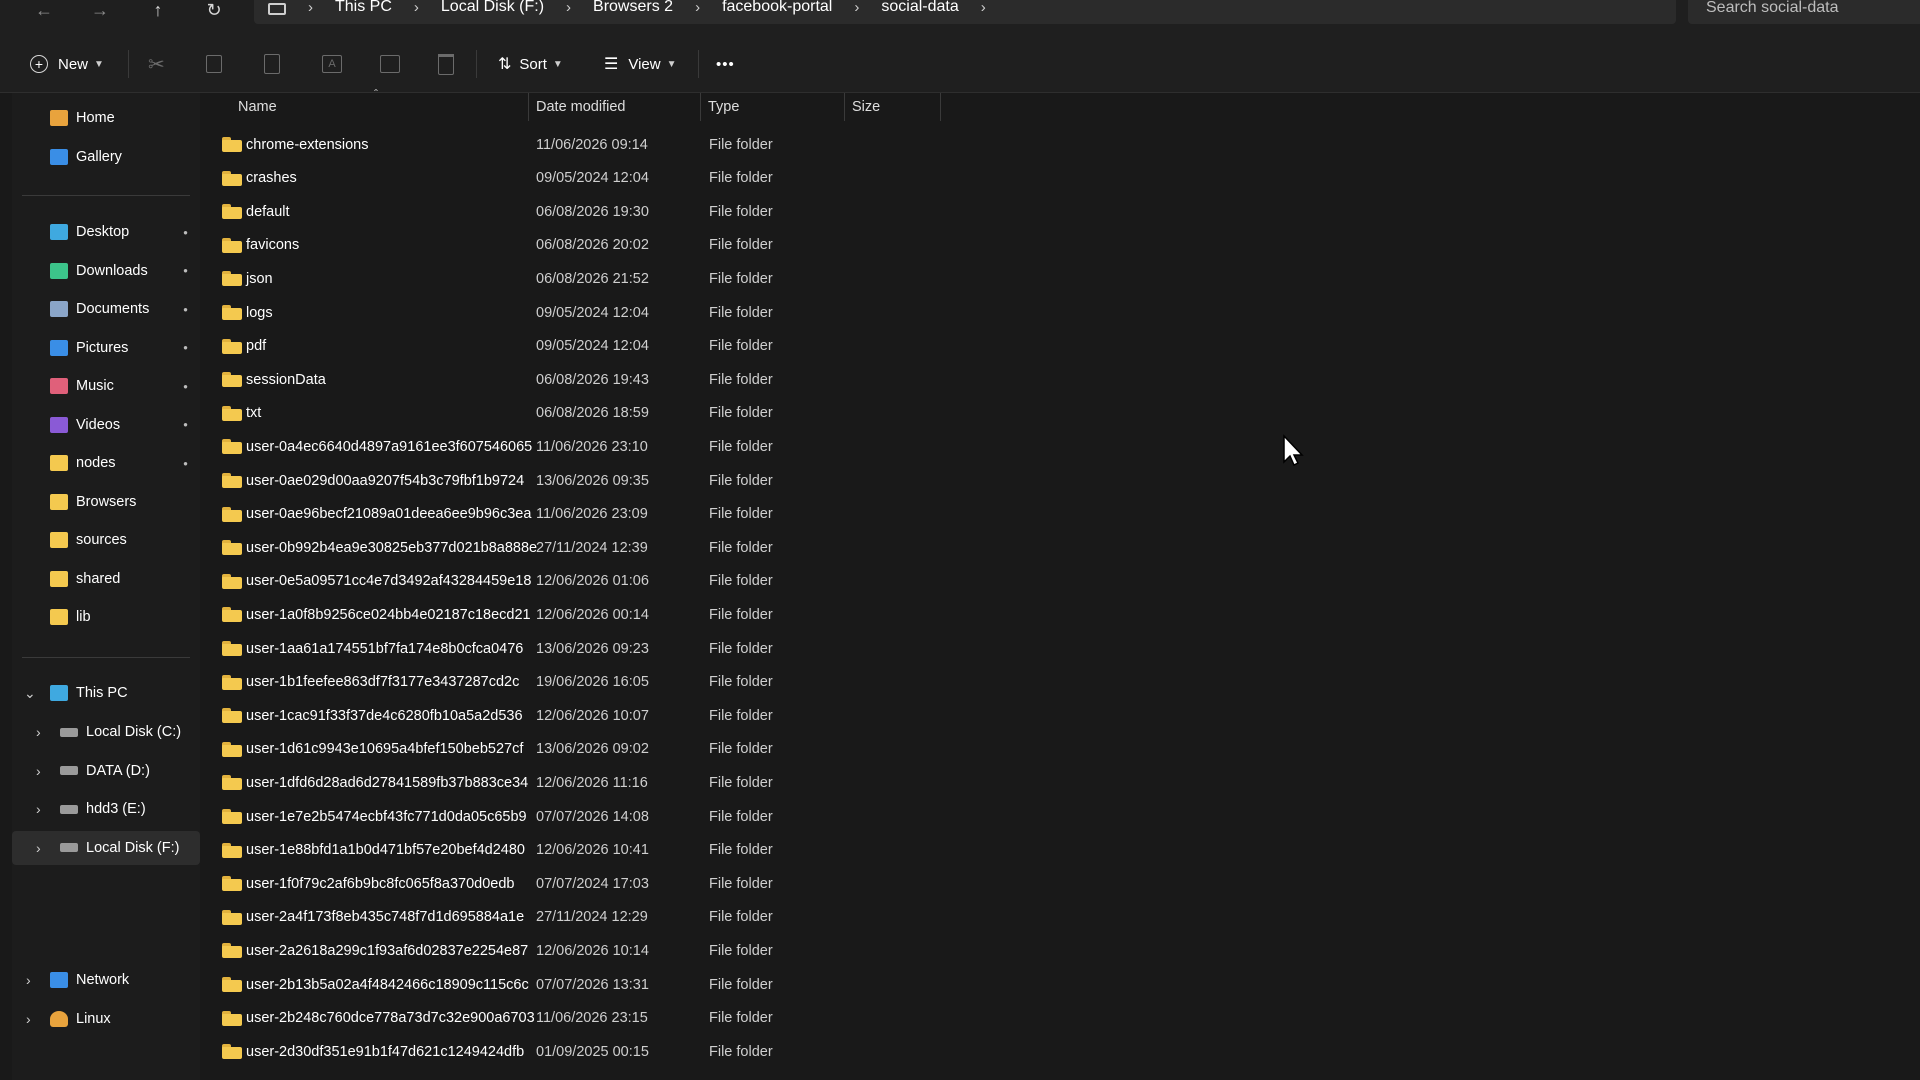  I want to click on breadcrumb-facebook-portal: facebook-portal, so click(777, 8).